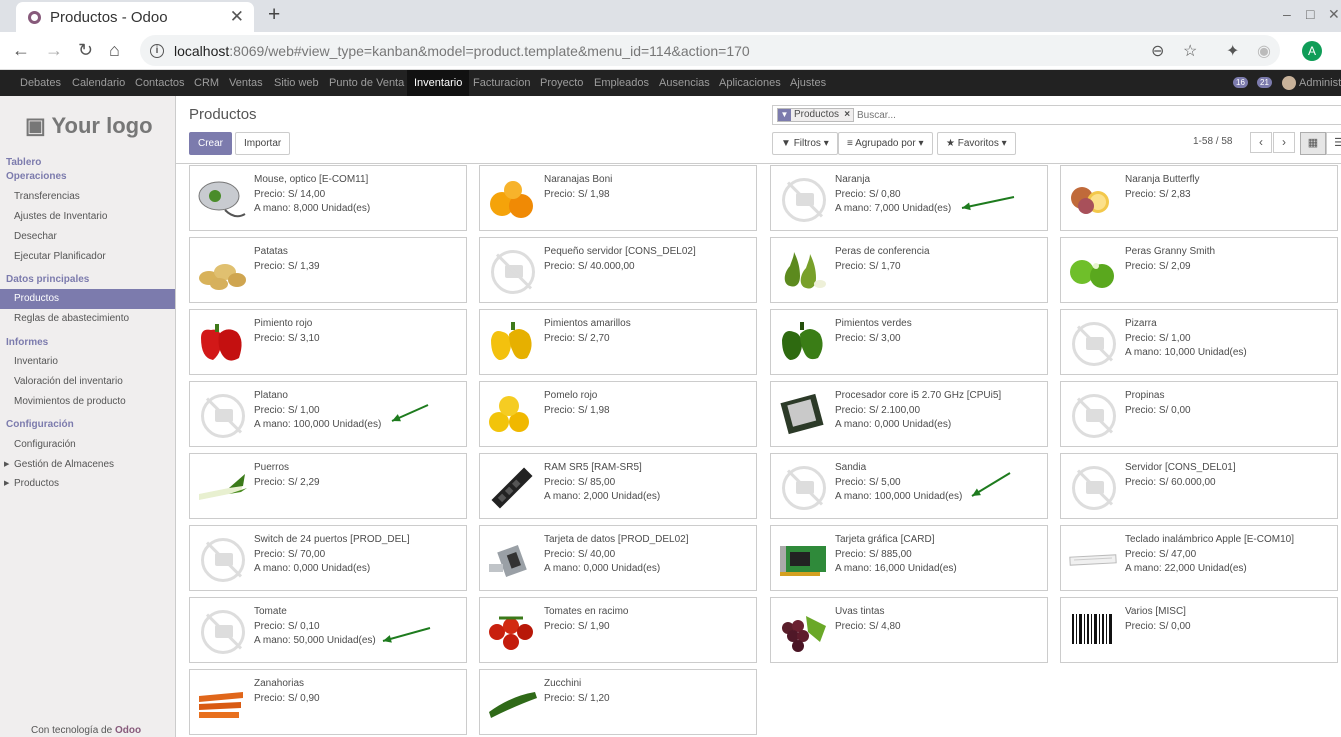 The height and width of the screenshot is (737, 1341). What do you see at coordinates (1264, 51) in the screenshot?
I see `extension-icon-2: ◉` at bounding box center [1264, 51].